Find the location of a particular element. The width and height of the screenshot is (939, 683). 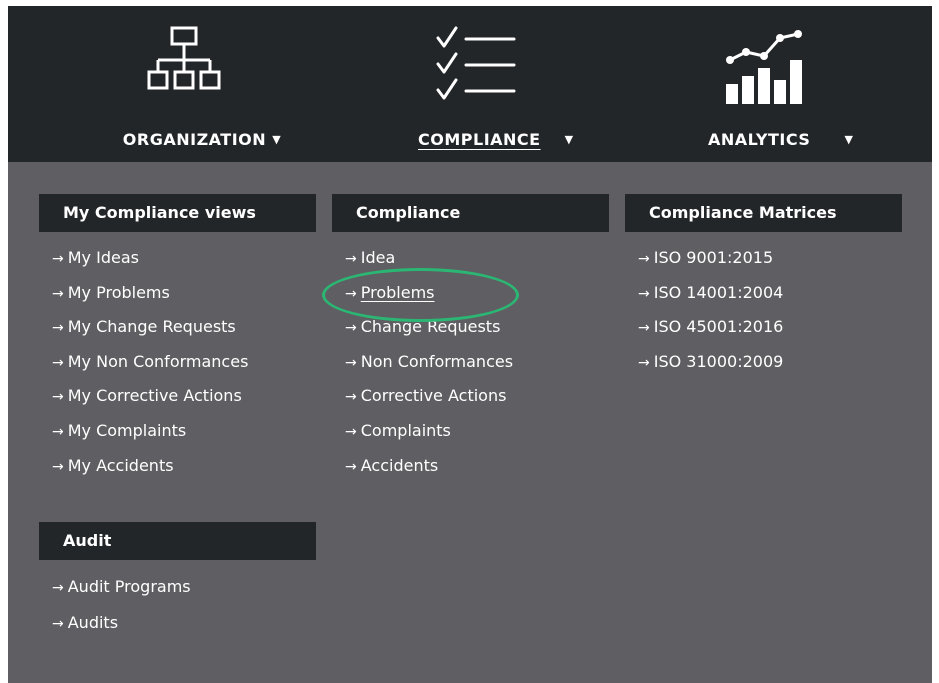

list-item: → My Corrective Actions is located at coordinates (150, 396).